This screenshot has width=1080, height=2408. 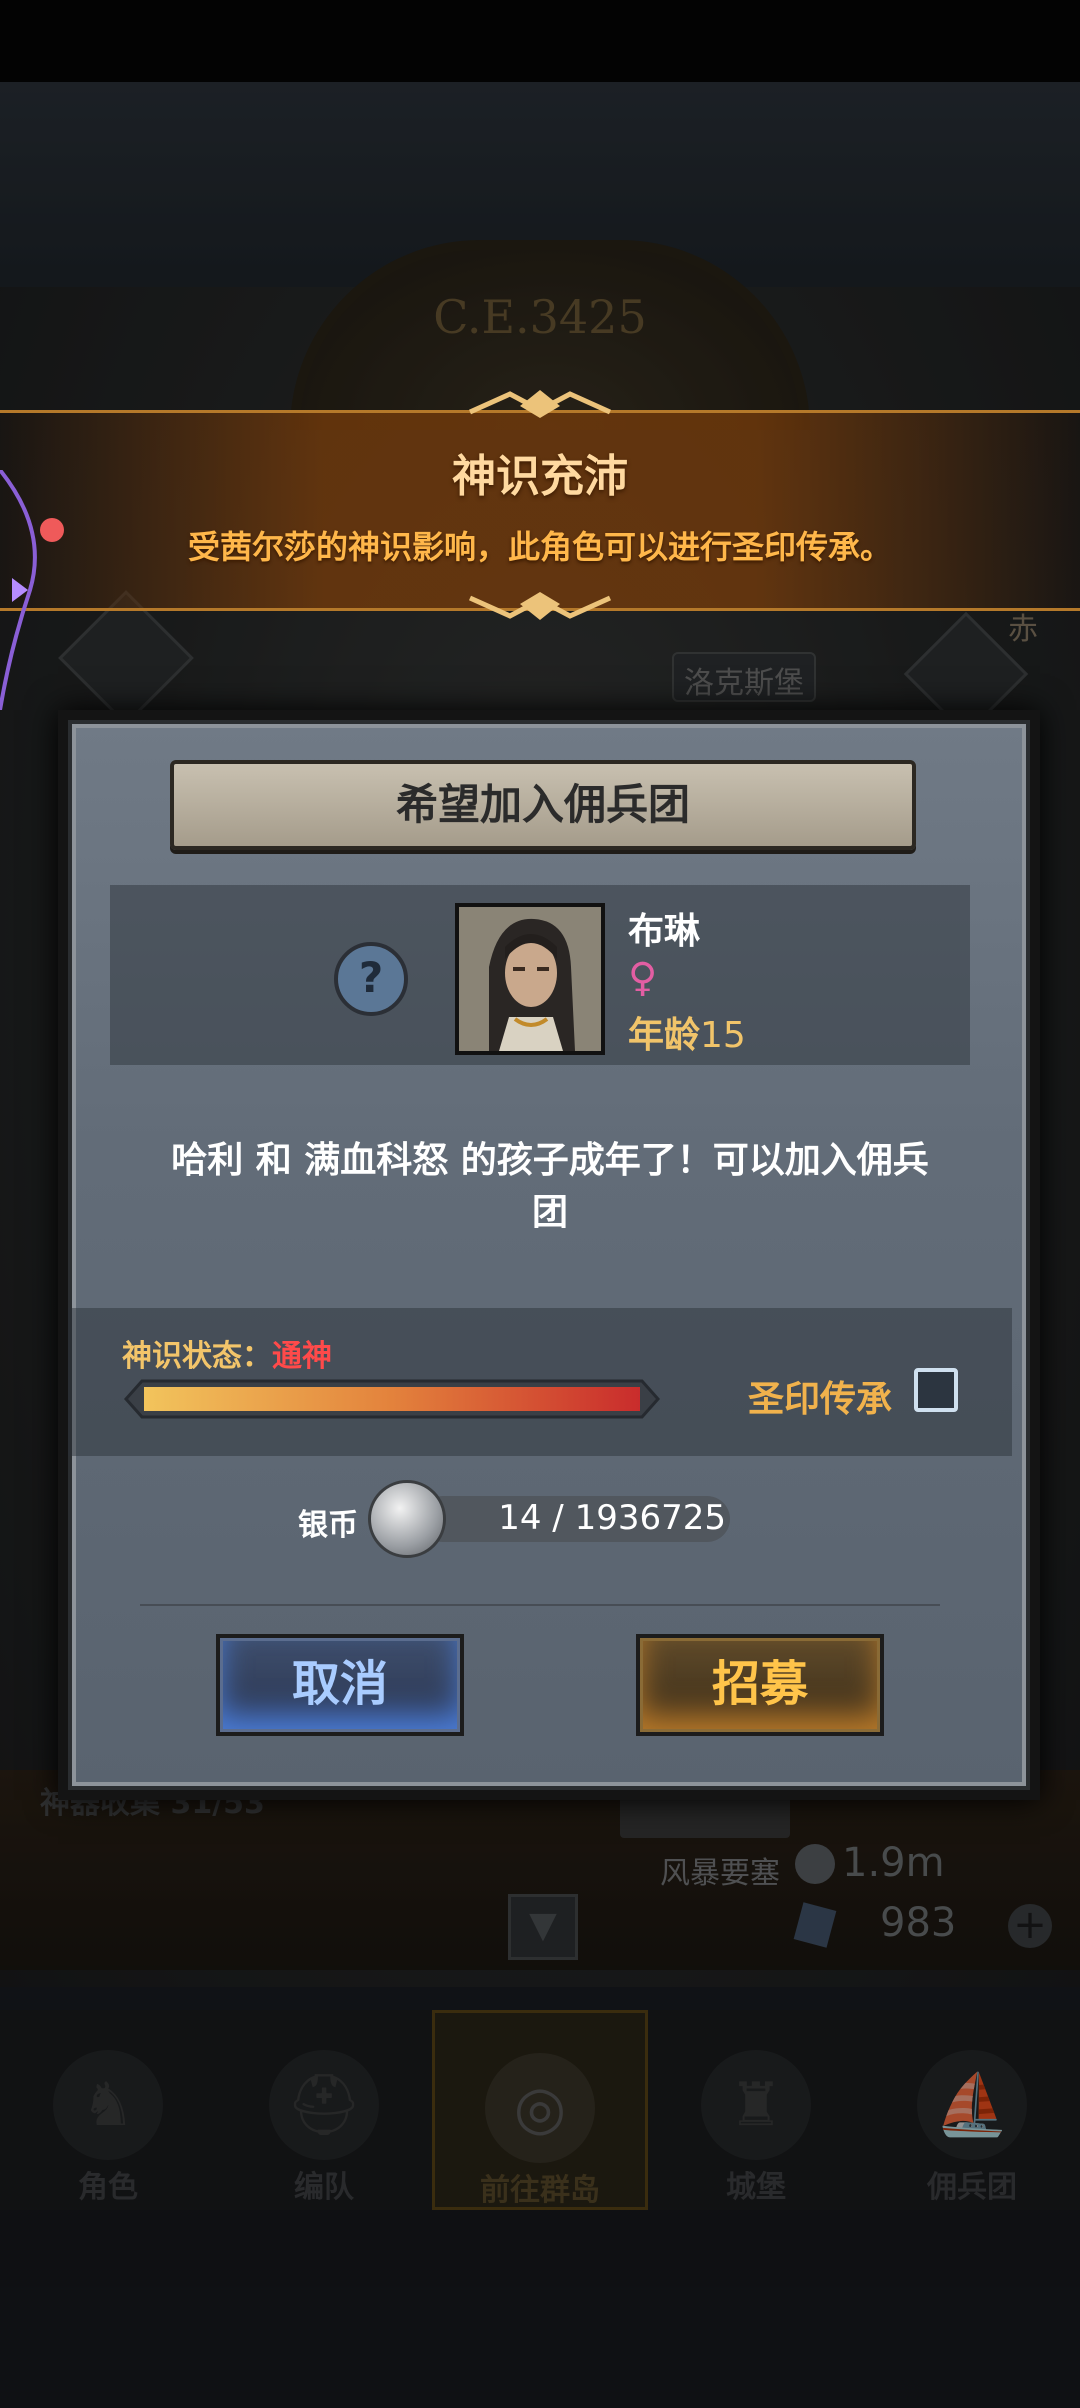 I want to click on notification-dot, so click(x=52, y=530).